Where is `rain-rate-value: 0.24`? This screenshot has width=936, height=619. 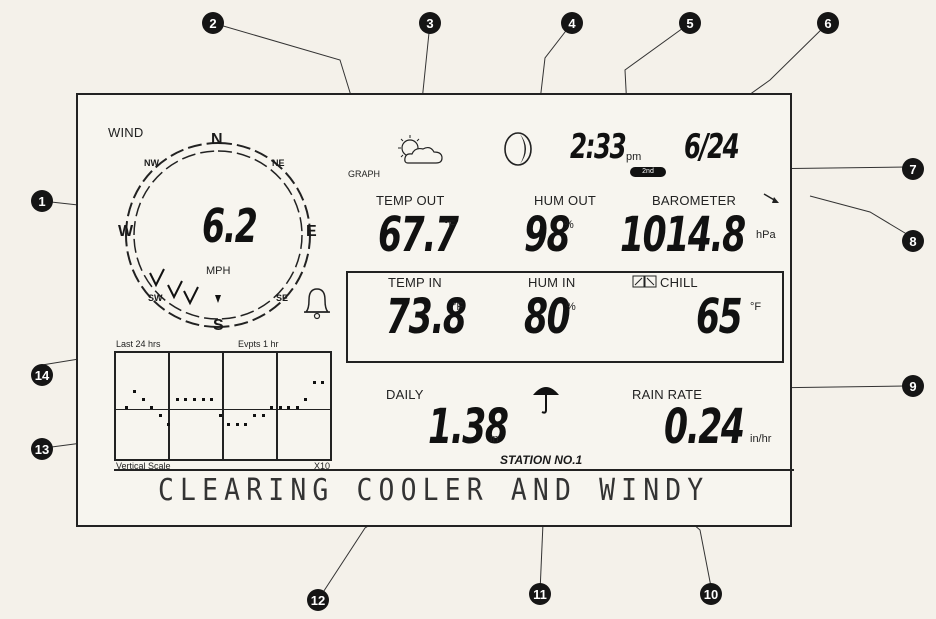
rain-rate-value: 0.24 is located at coordinates (704, 427).